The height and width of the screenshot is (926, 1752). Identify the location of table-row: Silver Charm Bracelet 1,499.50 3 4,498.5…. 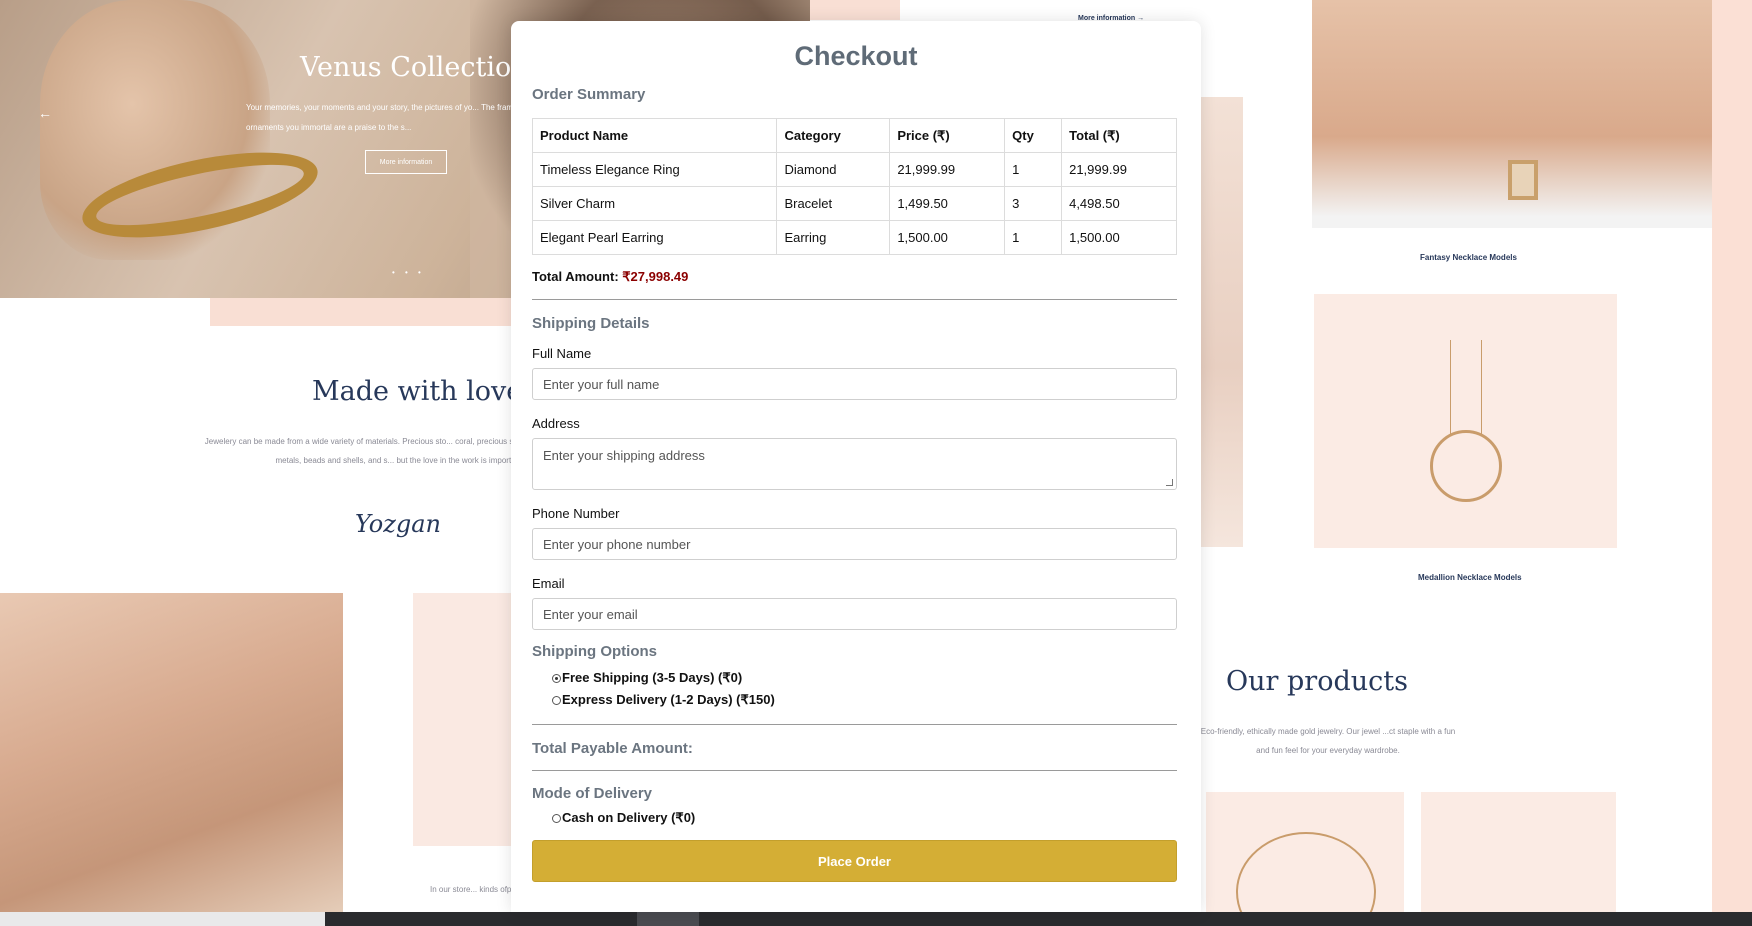
(854, 203).